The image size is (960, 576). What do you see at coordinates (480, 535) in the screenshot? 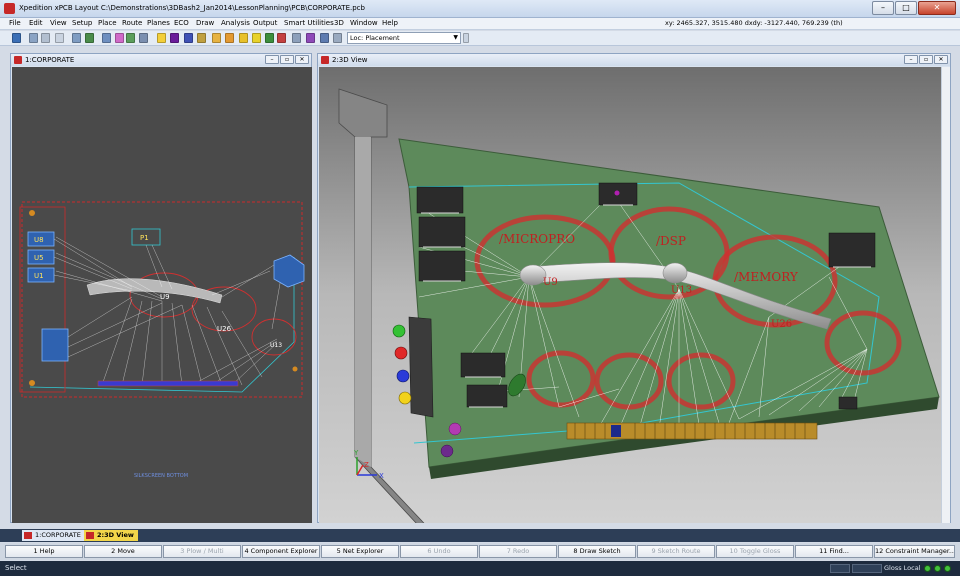
I see `window-tabs-bar: 1:CORPORATE 2:3D View` at bounding box center [480, 535].